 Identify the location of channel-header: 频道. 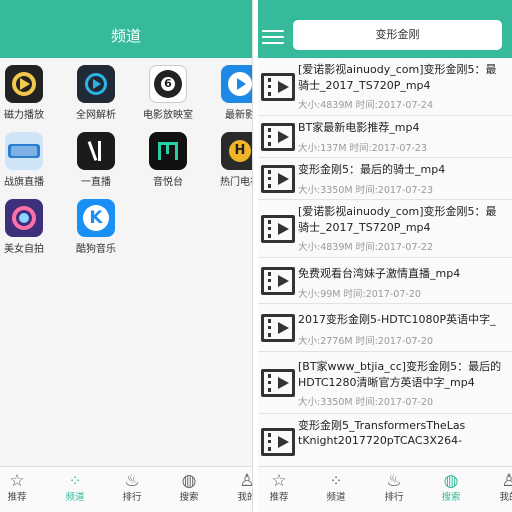
(126, 29).